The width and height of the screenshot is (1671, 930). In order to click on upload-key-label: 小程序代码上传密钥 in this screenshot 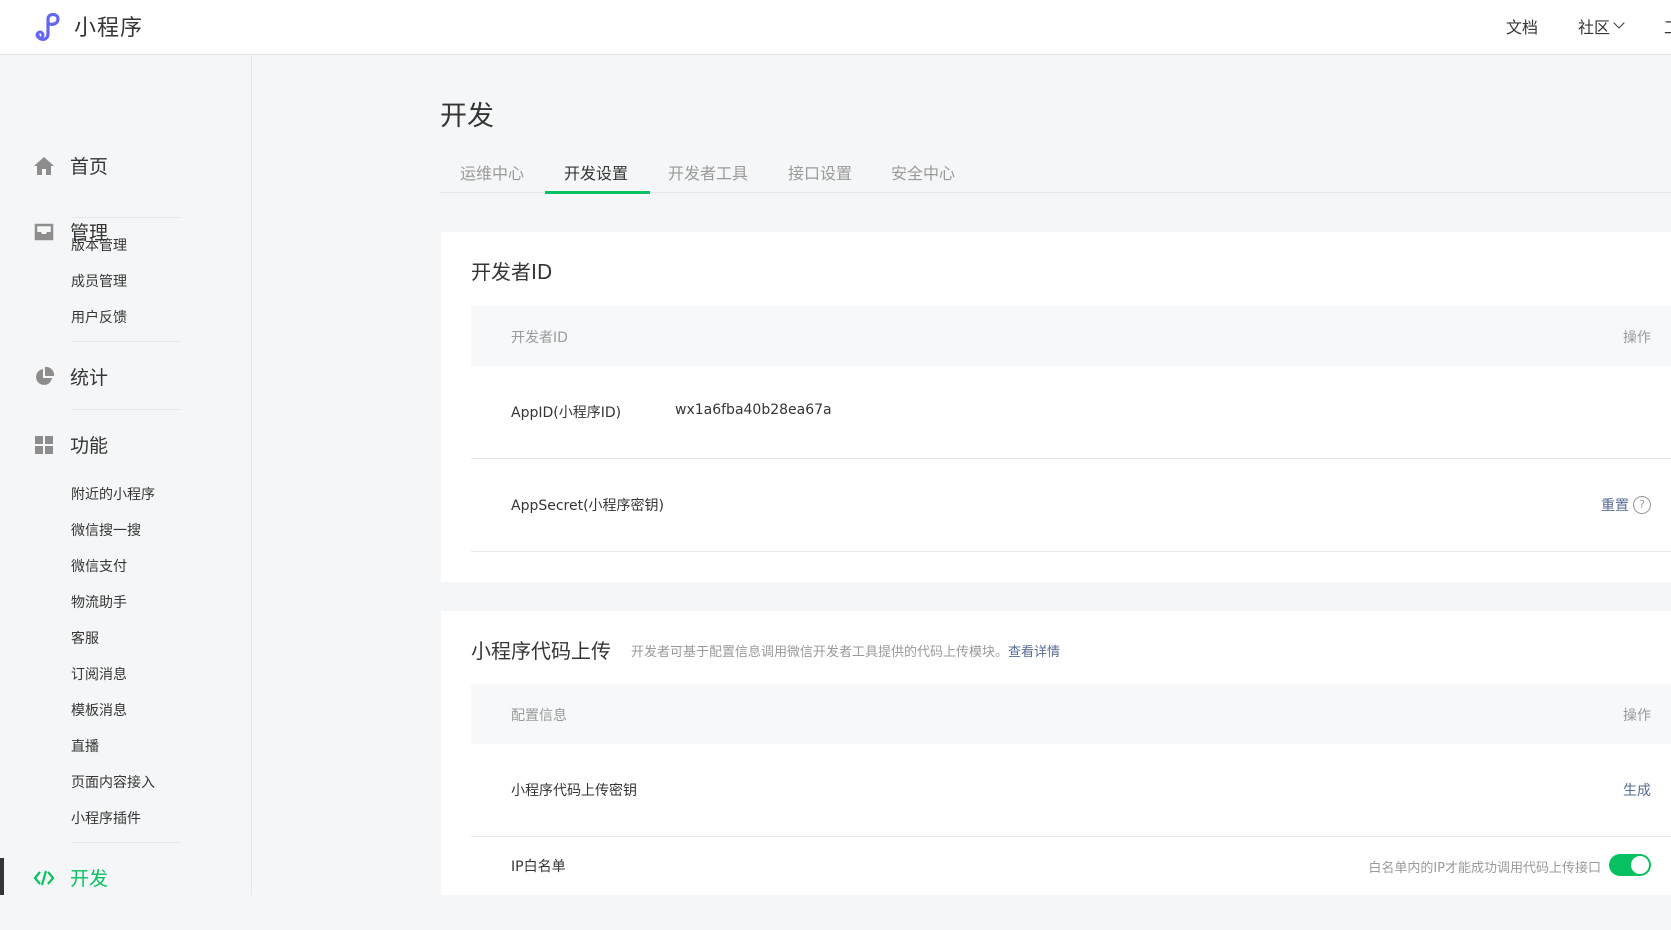, I will do `click(574, 791)`.